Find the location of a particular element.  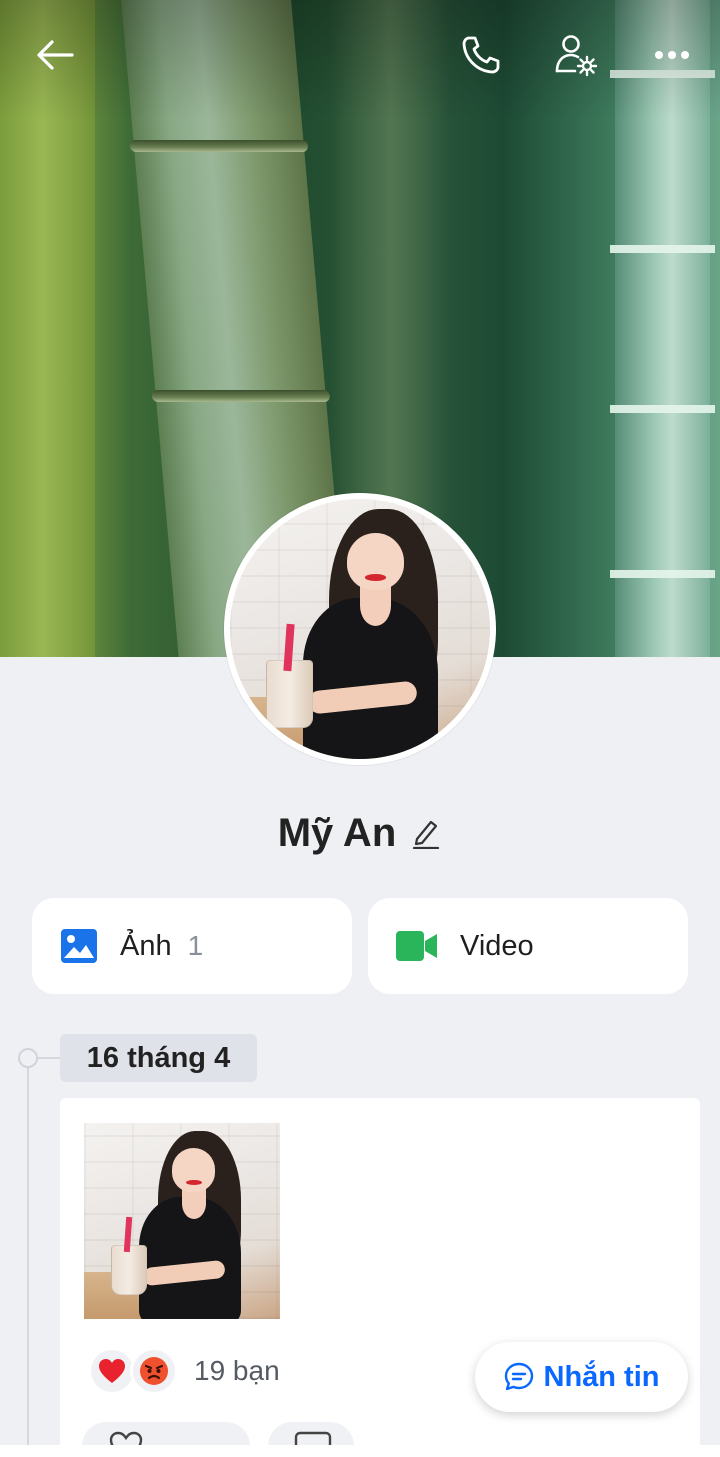

reaction-count: 19 bạn is located at coordinates (237, 1370).